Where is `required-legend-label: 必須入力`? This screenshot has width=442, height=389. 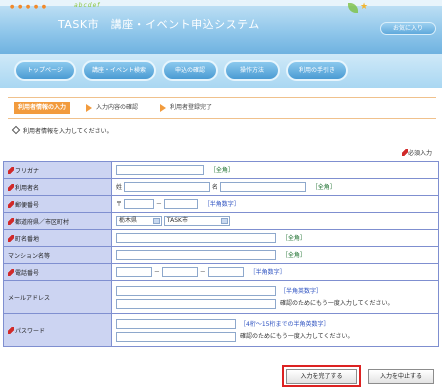
required-legend-label: 必須入力 is located at coordinates (420, 153).